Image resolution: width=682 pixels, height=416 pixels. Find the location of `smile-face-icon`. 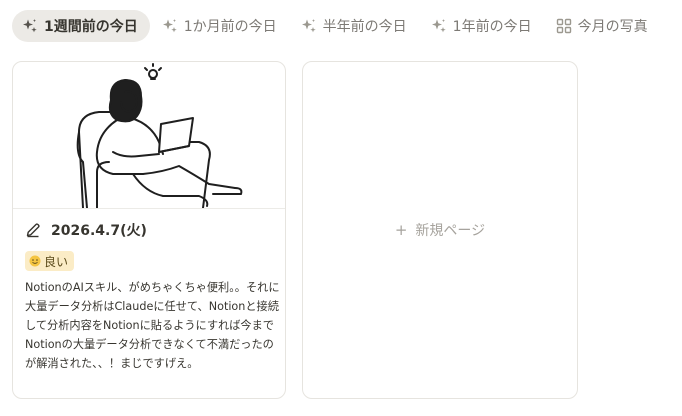

smile-face-icon is located at coordinates (35, 261).